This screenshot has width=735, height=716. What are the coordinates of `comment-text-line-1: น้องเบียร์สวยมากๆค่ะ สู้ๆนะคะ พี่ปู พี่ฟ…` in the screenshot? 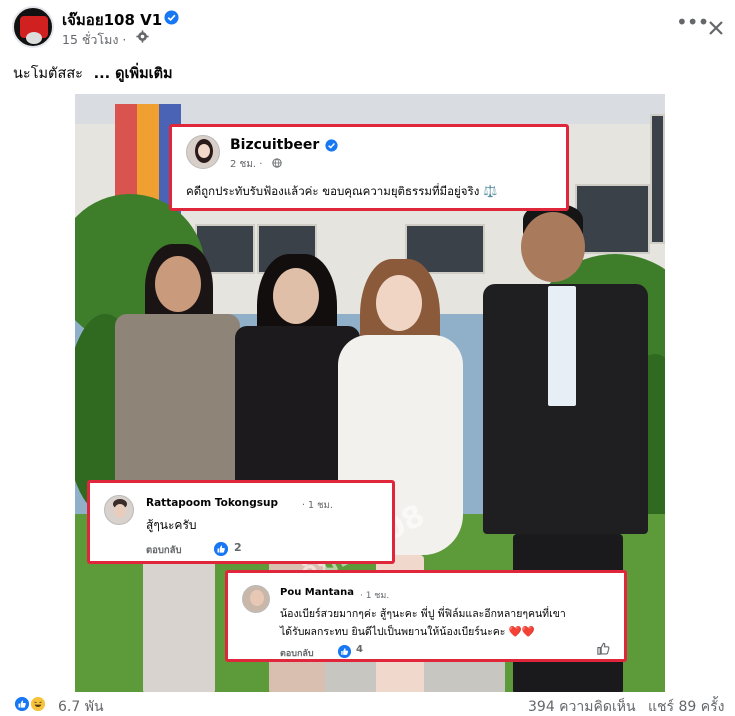 It's located at (423, 614).